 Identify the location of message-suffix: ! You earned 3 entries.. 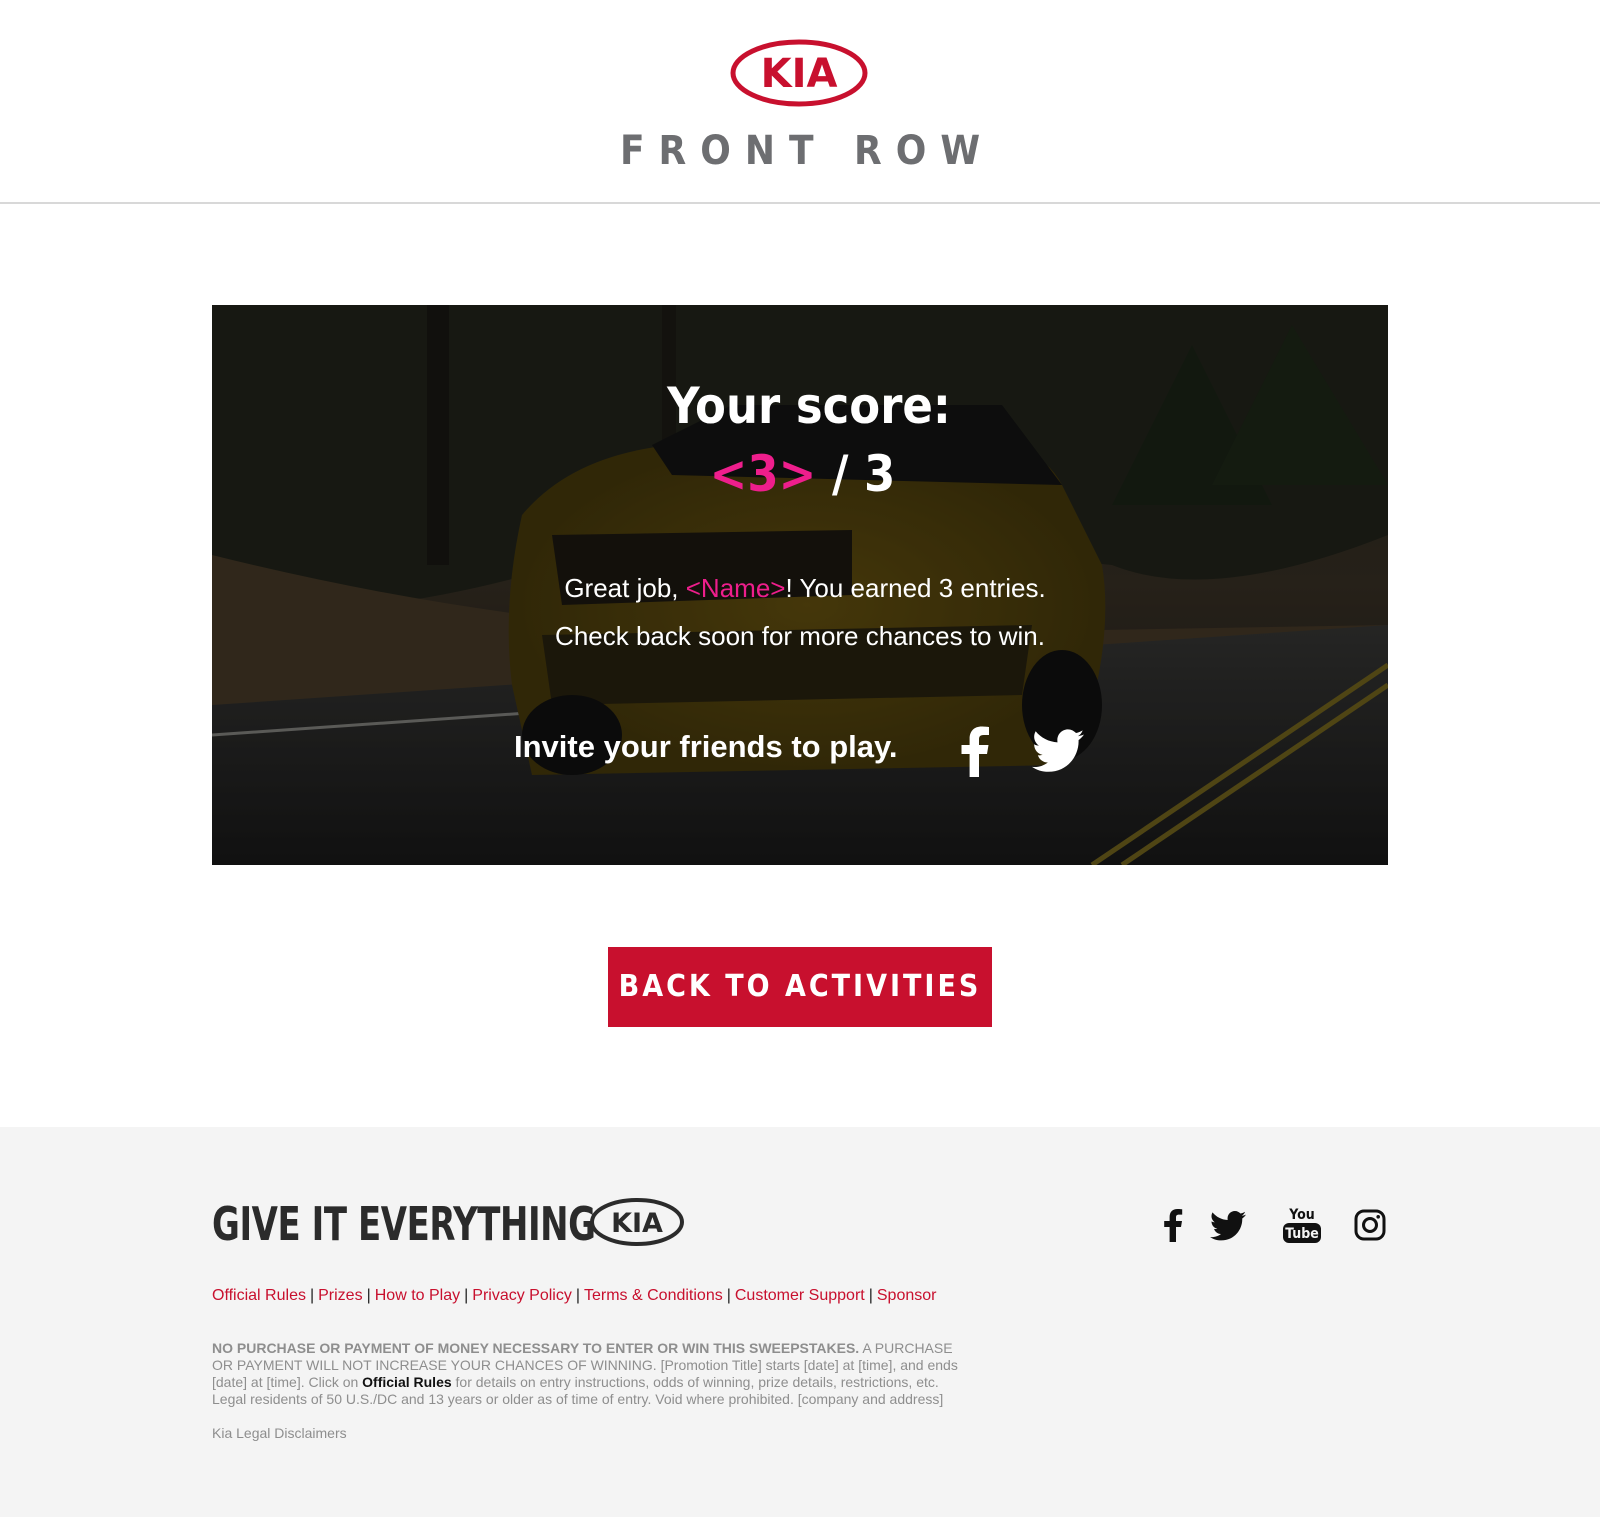
(915, 588).